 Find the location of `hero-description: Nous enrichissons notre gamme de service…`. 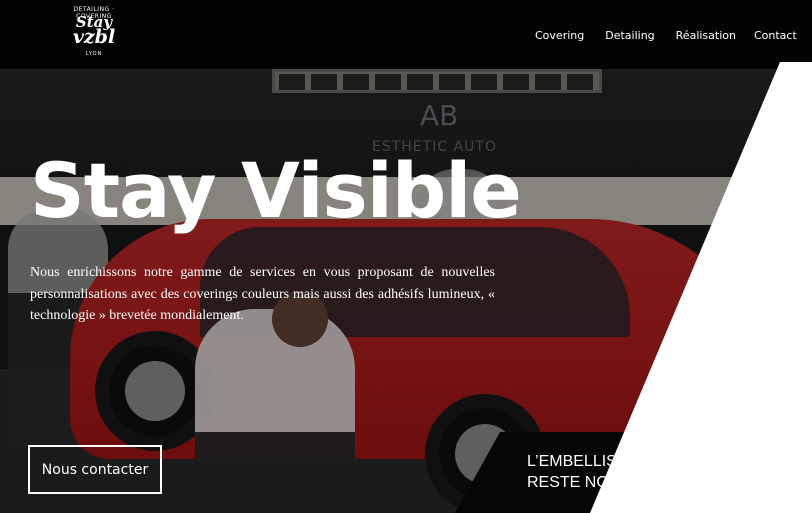

hero-description: Nous enrichissons notre gamme de service… is located at coordinates (262, 294).